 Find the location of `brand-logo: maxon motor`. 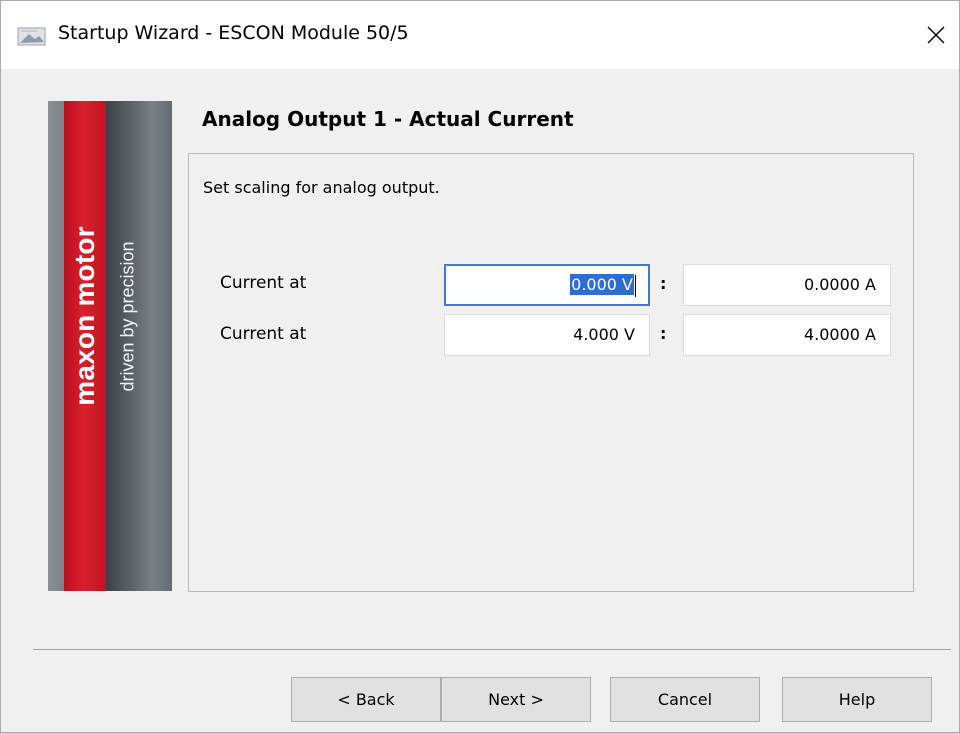

brand-logo: maxon motor is located at coordinates (85, 316).